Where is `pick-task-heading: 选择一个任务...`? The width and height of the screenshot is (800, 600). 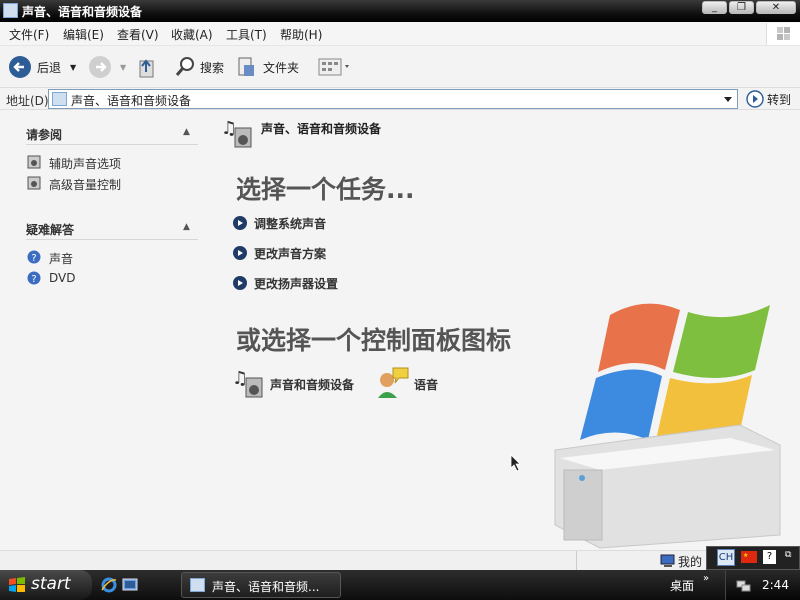 pick-task-heading: 选择一个任务... is located at coordinates (325, 189).